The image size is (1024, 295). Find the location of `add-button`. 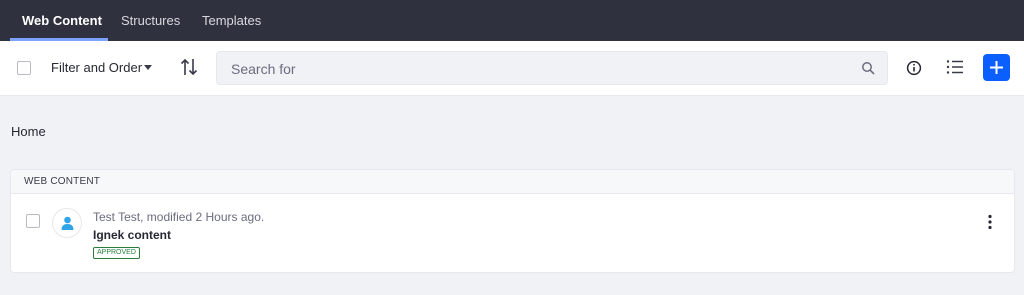

add-button is located at coordinates (996, 67).